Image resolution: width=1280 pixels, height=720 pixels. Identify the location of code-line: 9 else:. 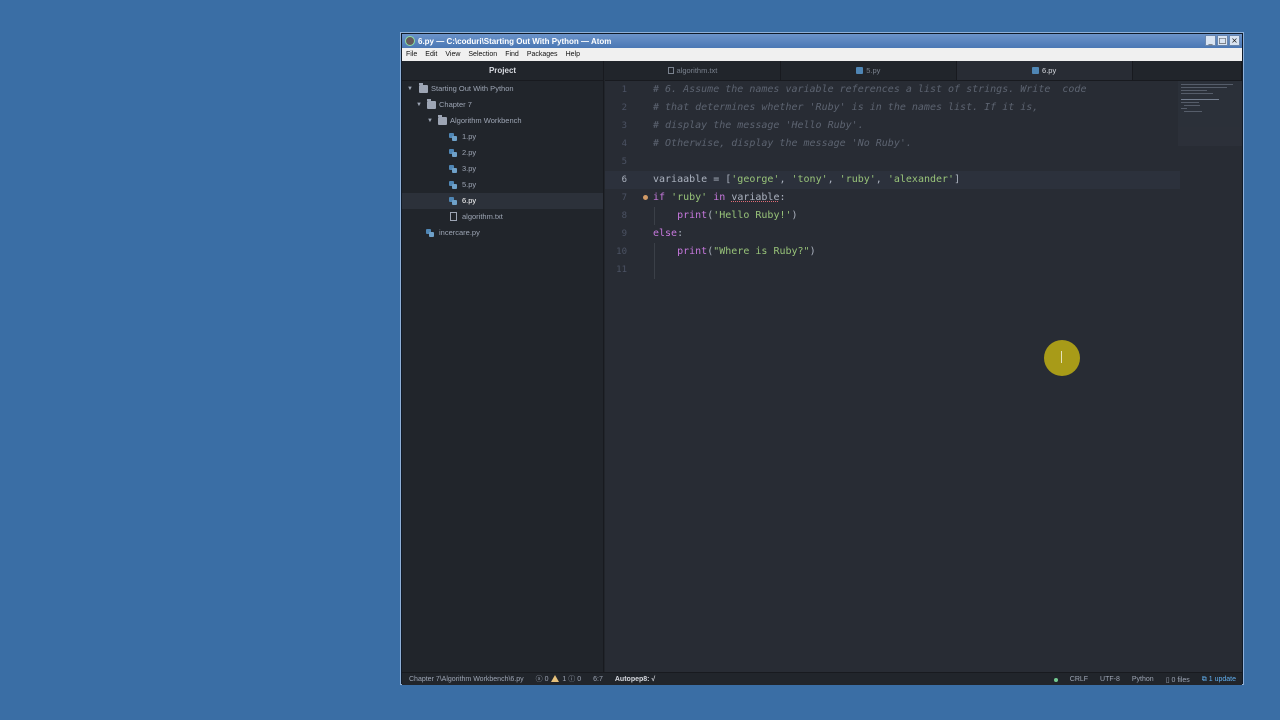
(892, 234).